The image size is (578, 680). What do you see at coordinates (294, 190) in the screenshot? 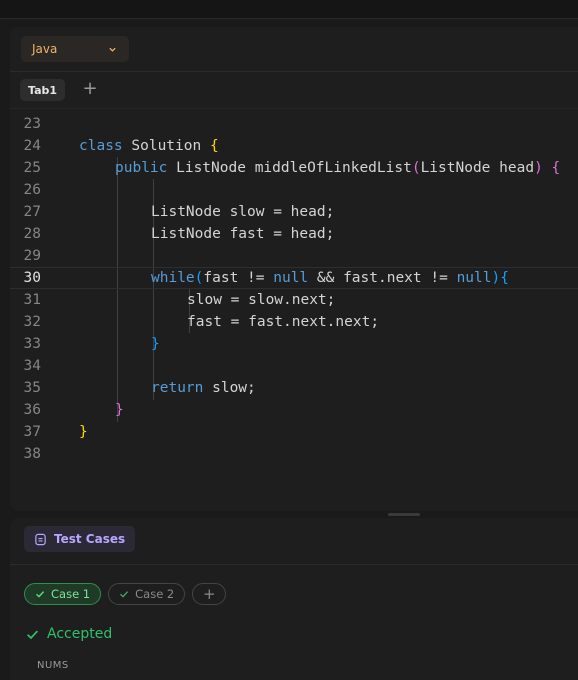
I see `code-line: 26` at bounding box center [294, 190].